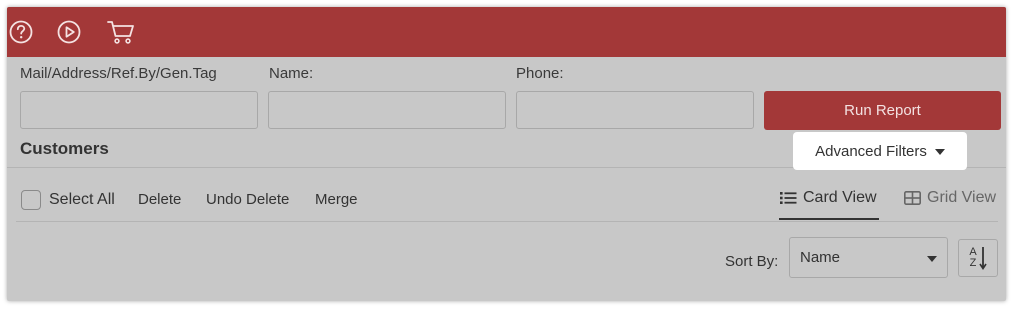  Describe the element at coordinates (962, 197) in the screenshot. I see `grid-view-label: Grid View` at that location.